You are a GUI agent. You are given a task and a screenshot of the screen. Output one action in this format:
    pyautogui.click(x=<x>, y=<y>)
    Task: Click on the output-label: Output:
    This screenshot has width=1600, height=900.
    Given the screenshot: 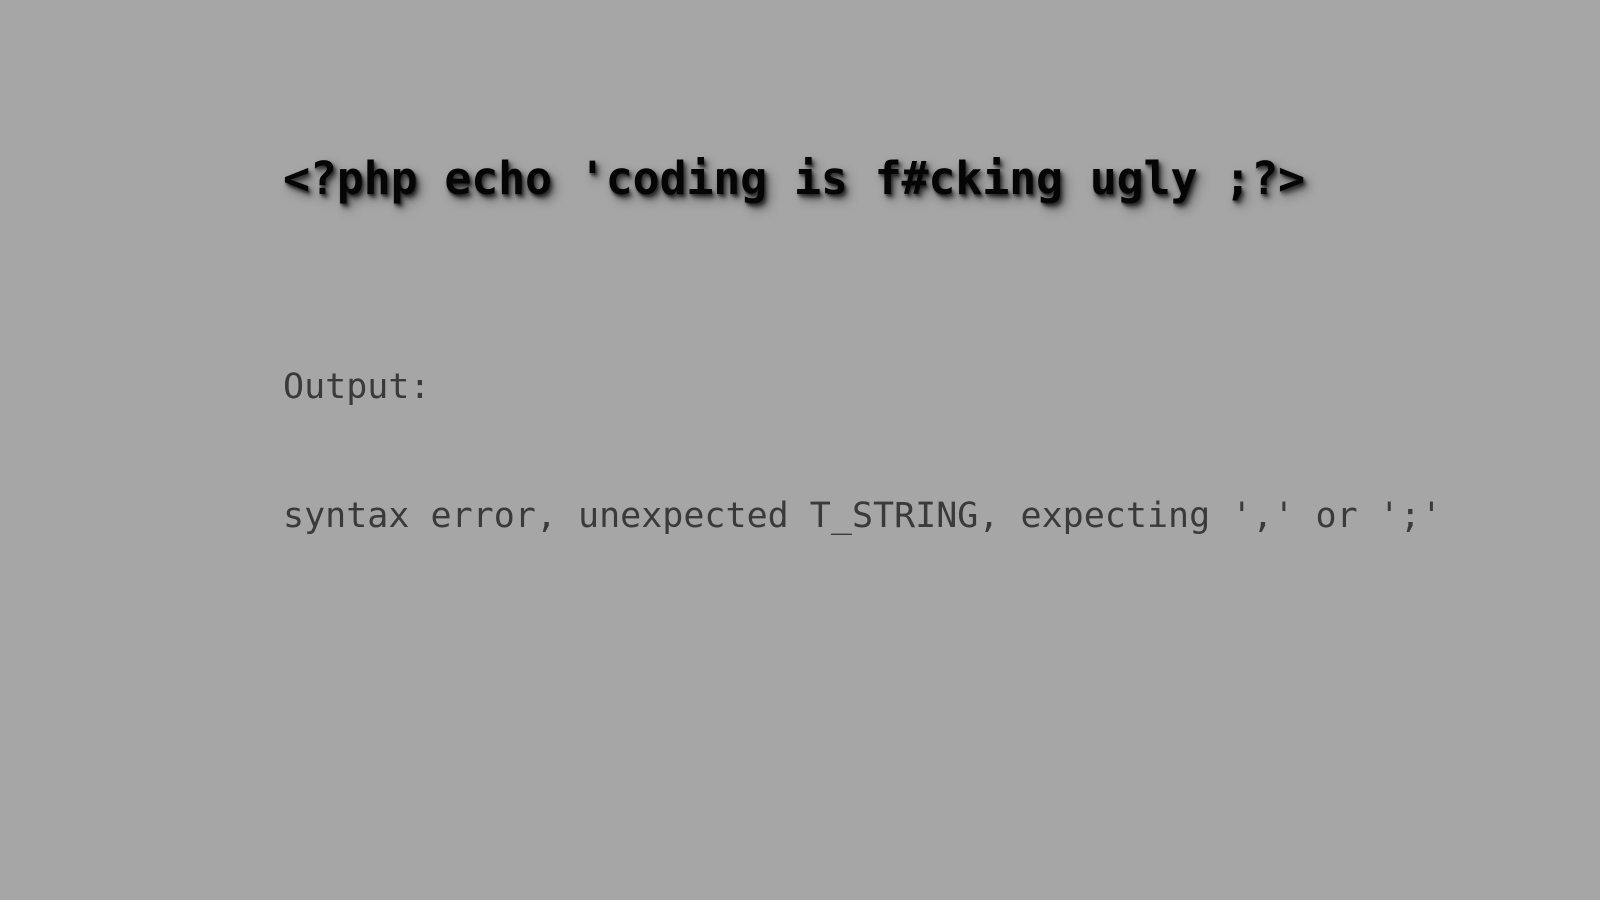 What is the action you would take?
    pyautogui.click(x=357, y=387)
    